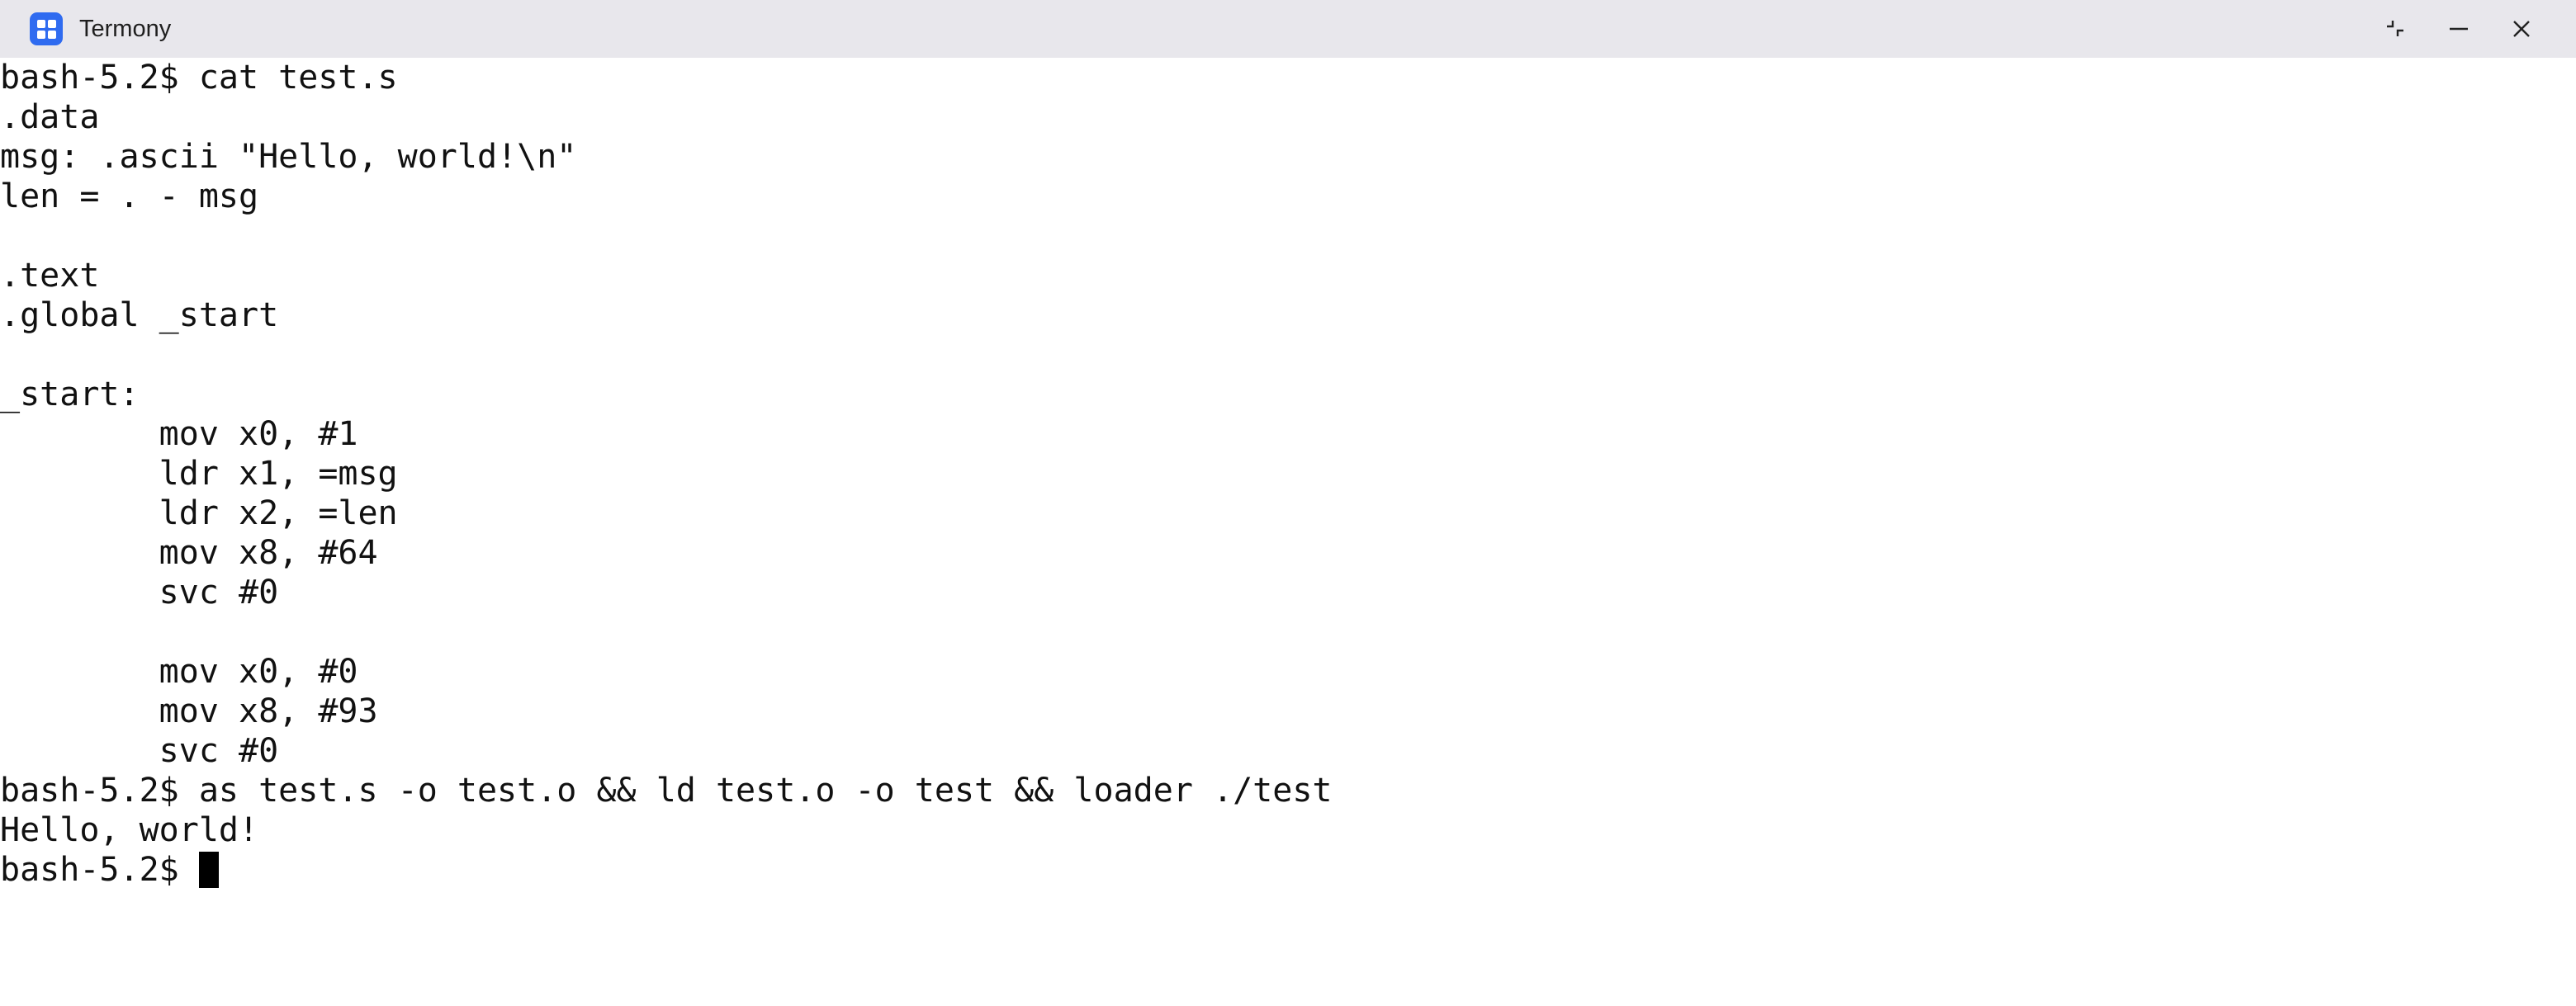  I want to click on minimize-icon, so click(2459, 29).